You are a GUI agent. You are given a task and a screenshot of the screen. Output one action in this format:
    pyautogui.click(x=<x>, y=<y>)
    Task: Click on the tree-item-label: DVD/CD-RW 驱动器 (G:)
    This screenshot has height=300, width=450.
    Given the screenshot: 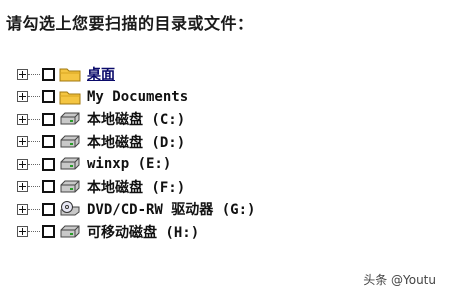 What is the action you would take?
    pyautogui.click(x=171, y=210)
    